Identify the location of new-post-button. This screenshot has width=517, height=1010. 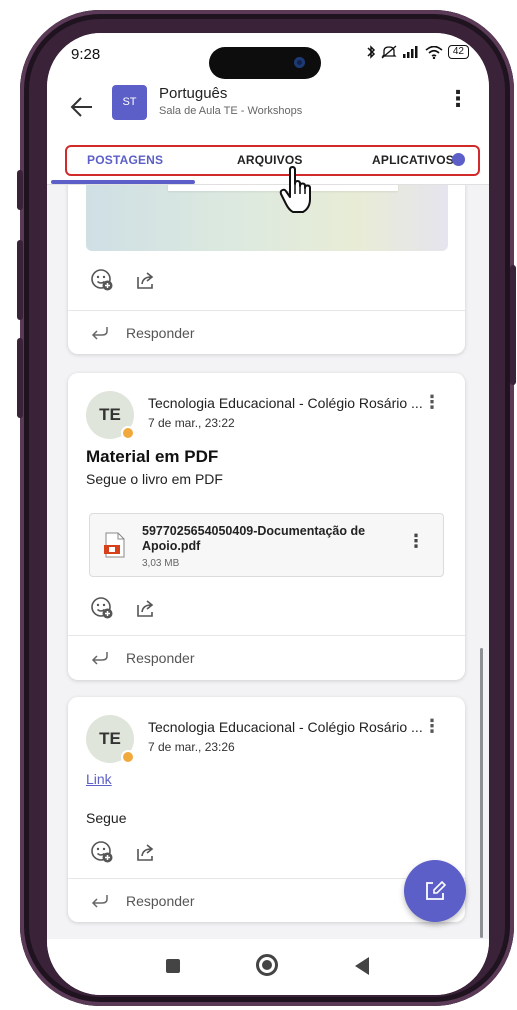
(435, 891).